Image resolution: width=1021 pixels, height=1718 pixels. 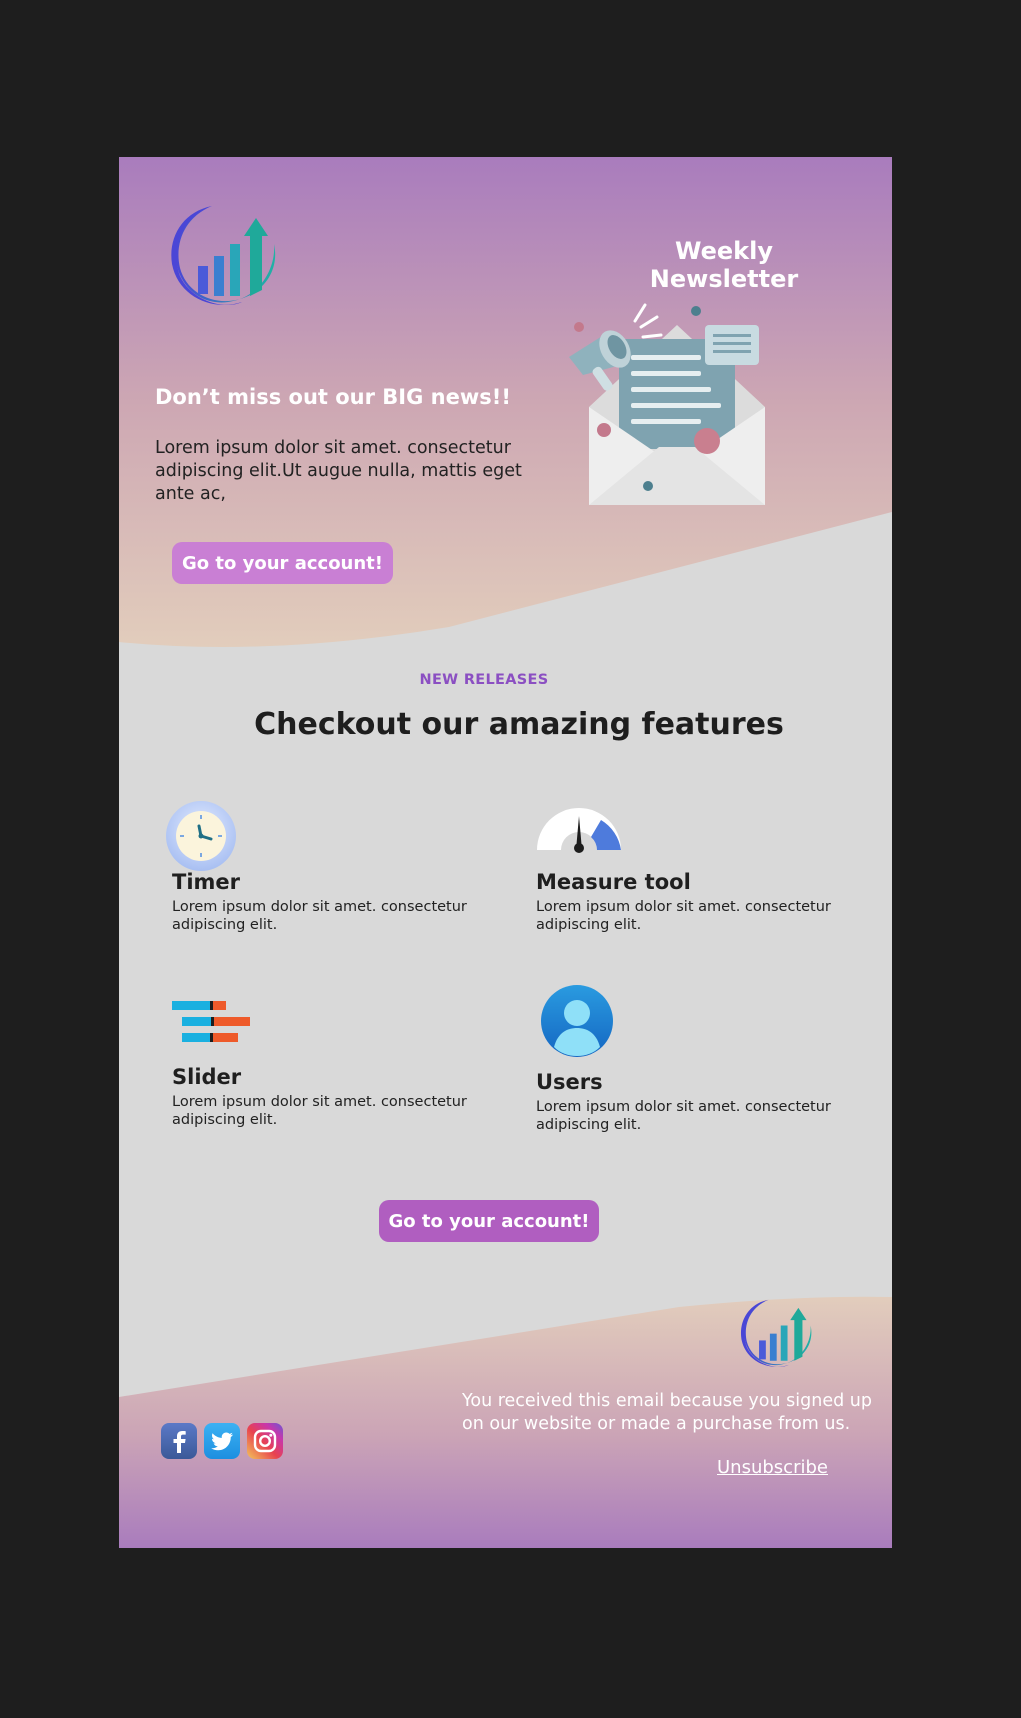 I want to click on feature-title: Timer, so click(x=206, y=882).